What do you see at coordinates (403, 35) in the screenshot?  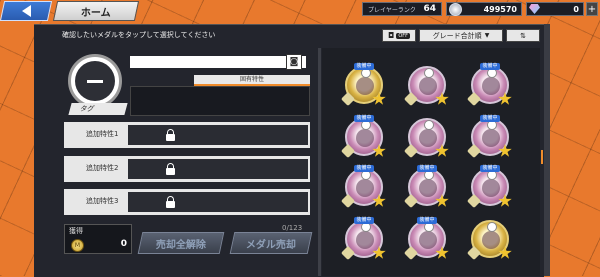 I see `filter-status: OFF` at bounding box center [403, 35].